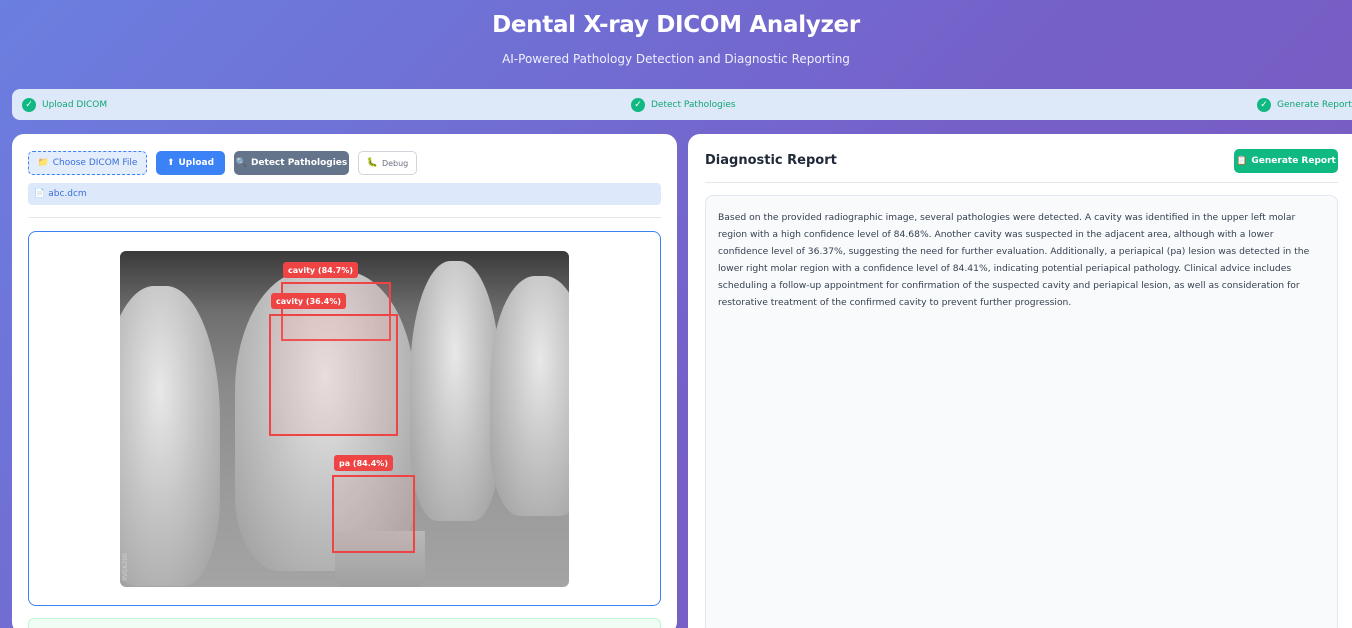  I want to click on upload-button: ⬆ Upload, so click(190, 163).